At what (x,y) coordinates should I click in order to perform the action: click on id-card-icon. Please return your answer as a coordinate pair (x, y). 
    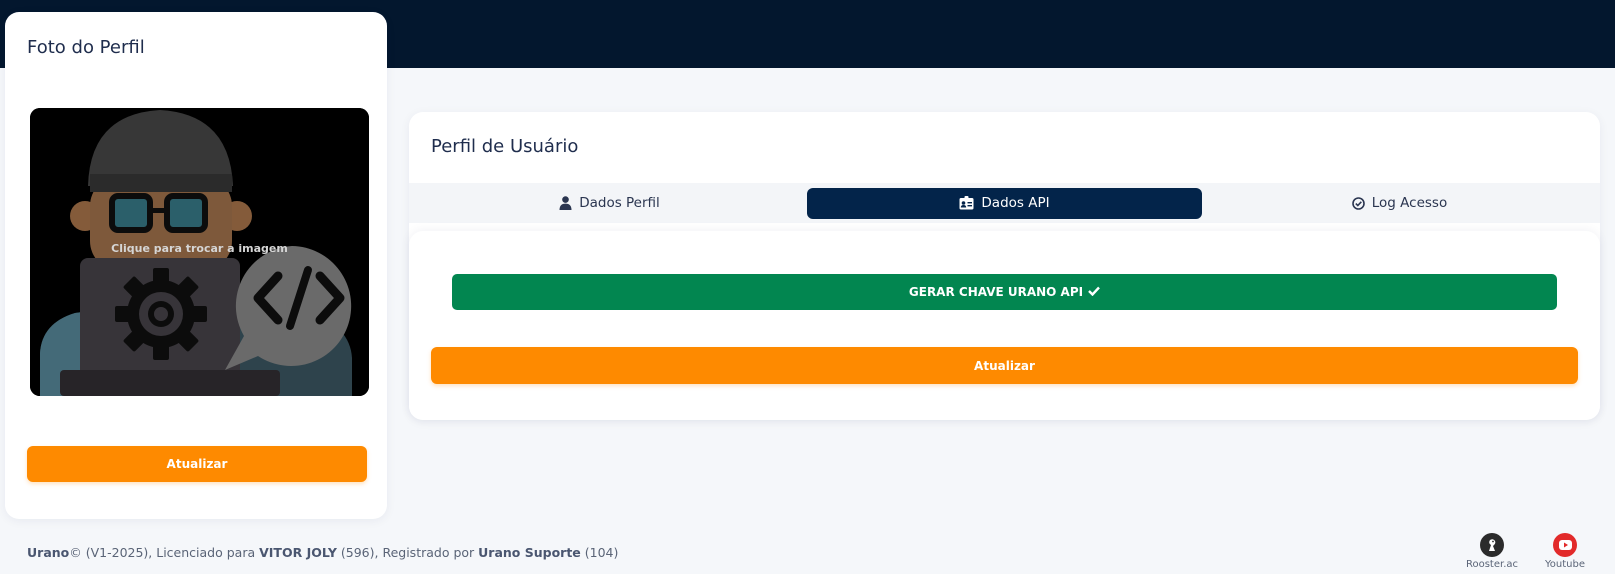
    Looking at the image, I should click on (966, 203).